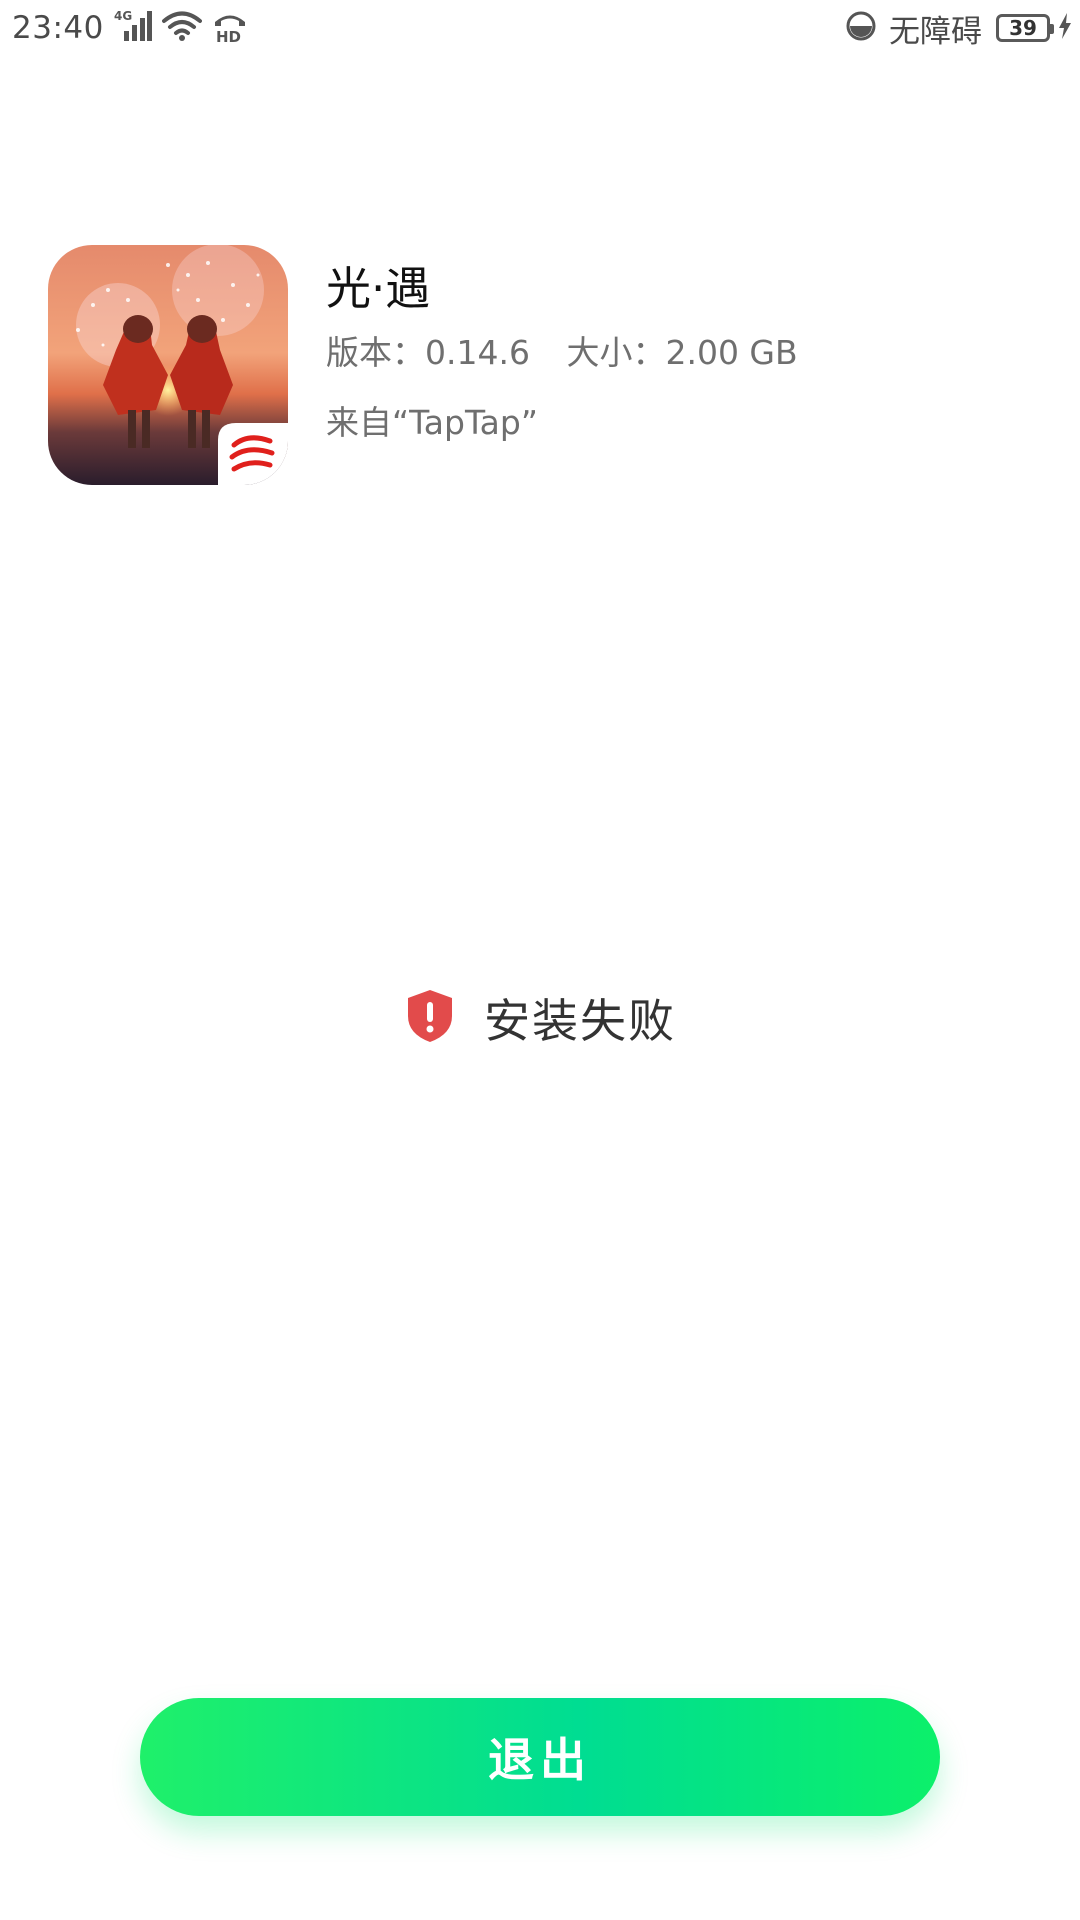 The image size is (1080, 1920). What do you see at coordinates (540, 1757) in the screenshot?
I see `exit-button: 退出` at bounding box center [540, 1757].